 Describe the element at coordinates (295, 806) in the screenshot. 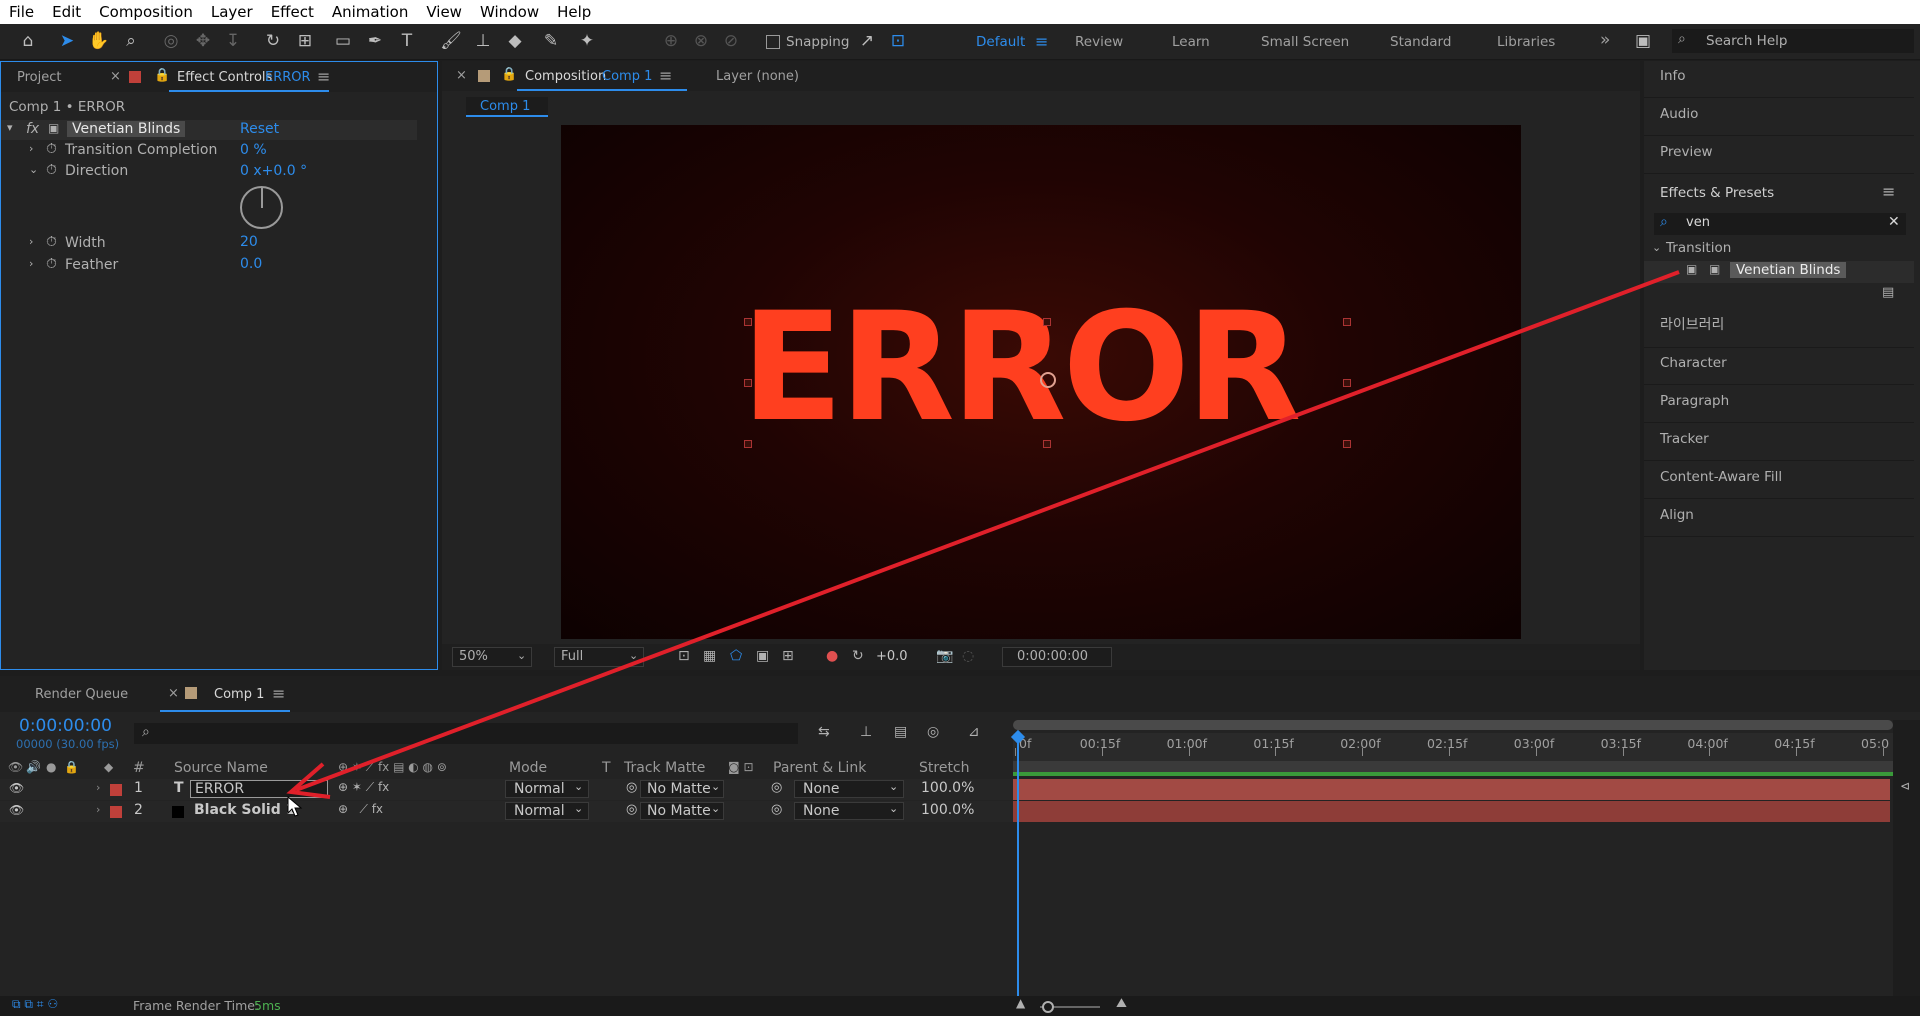

I see `mouse-cursor-icon` at that location.